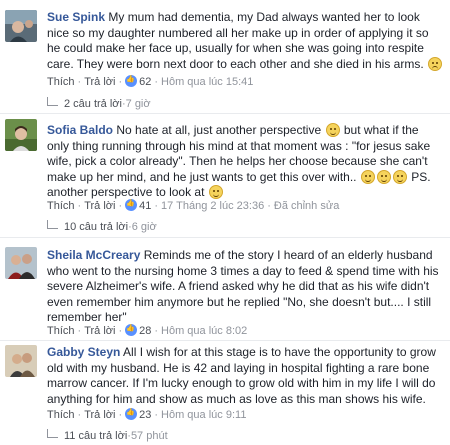 The height and width of the screenshot is (445, 450). I want to click on comment-author: Gabby Steyn, so click(83, 352).